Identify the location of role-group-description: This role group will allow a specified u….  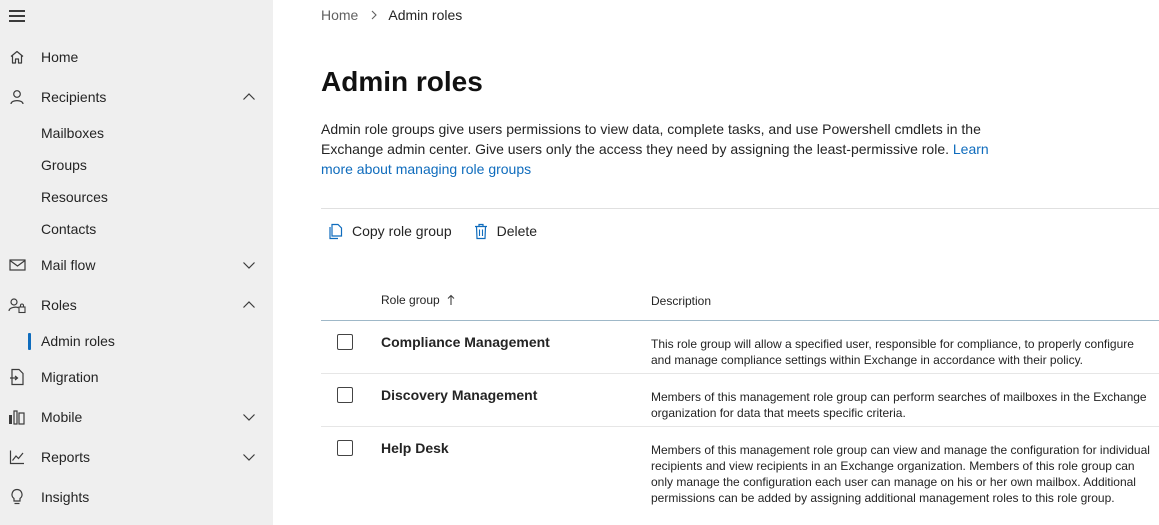
(892, 352).